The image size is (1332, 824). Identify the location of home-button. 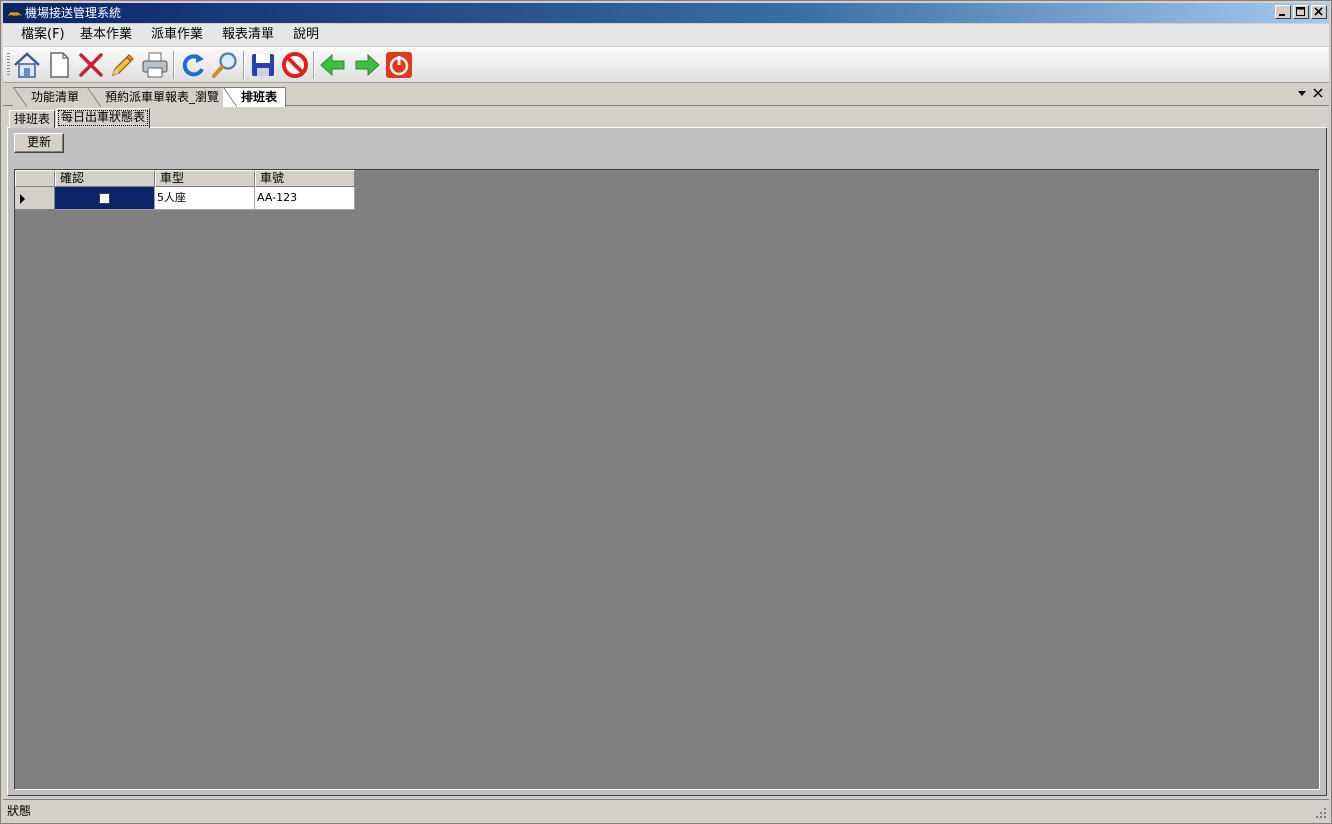
(27, 65).